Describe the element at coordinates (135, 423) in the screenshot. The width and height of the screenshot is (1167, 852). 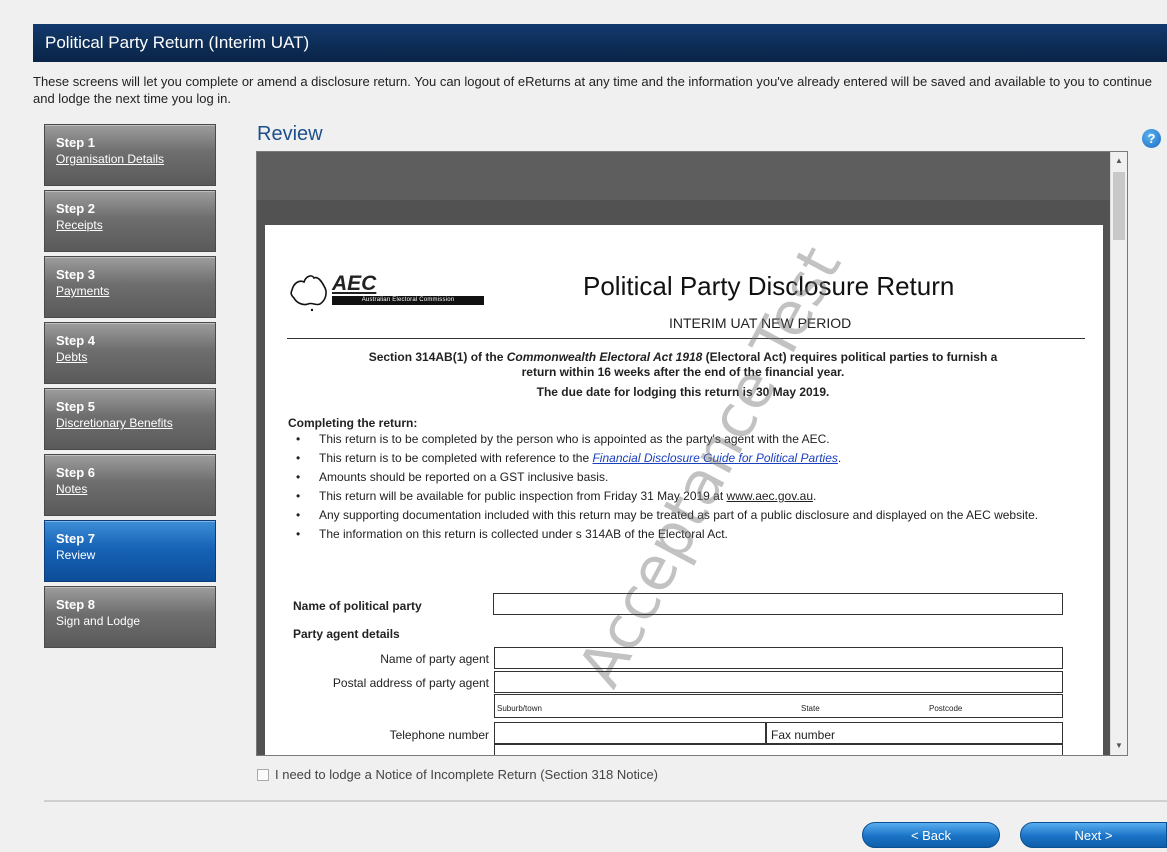
I see `step-link: Discretionary Benefits` at that location.